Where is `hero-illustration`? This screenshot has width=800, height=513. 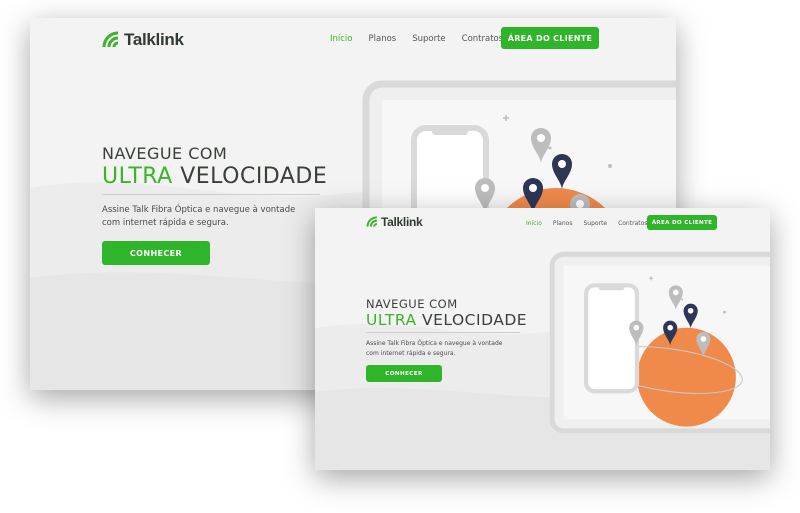 hero-illustration is located at coordinates (659, 342).